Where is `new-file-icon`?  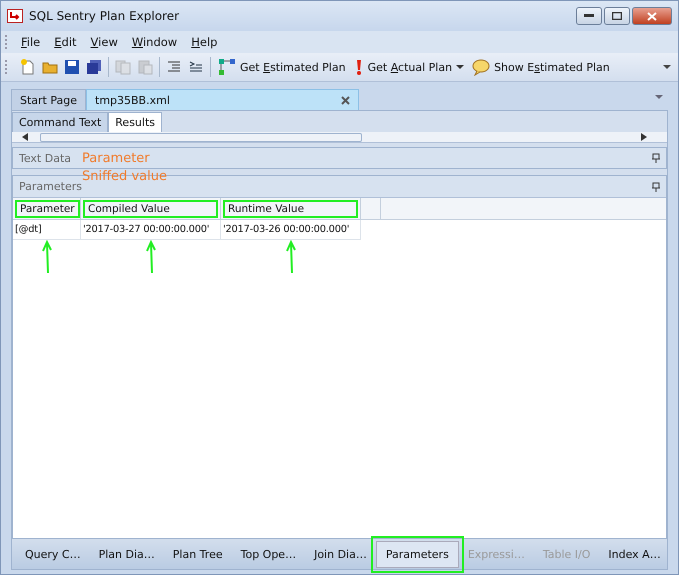
new-file-icon is located at coordinates (28, 67).